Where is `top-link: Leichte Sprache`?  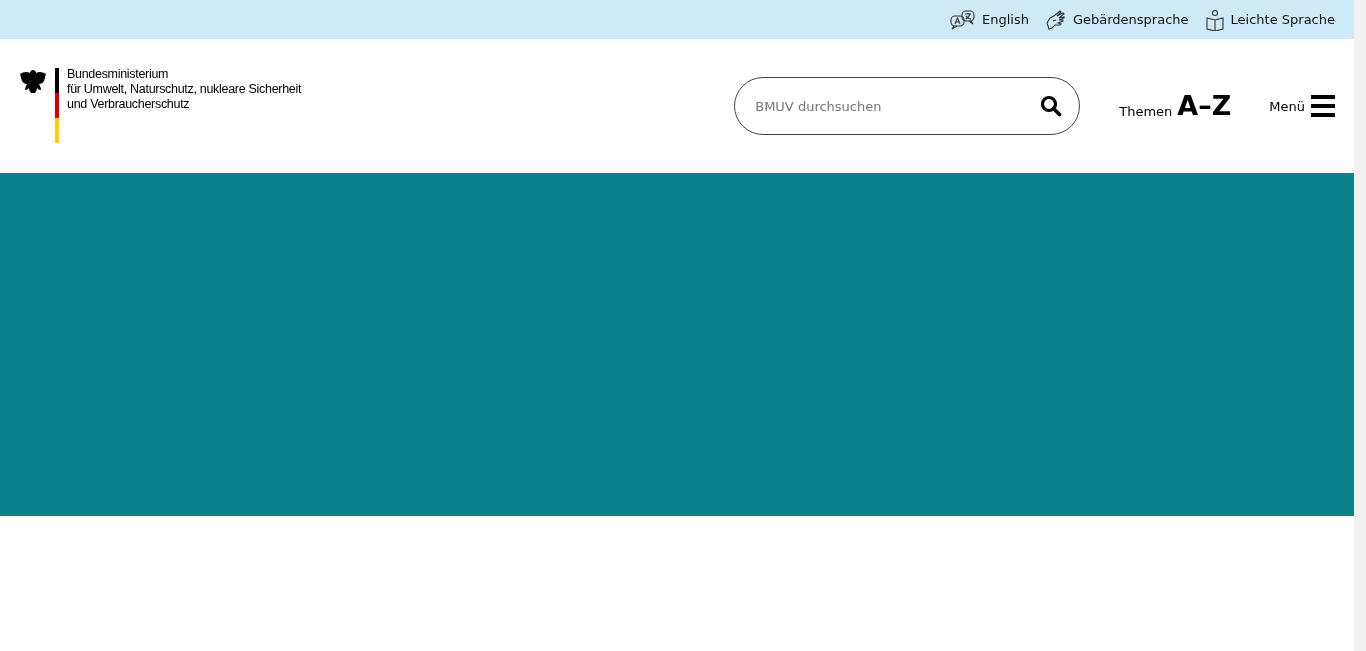
top-link: Leichte Sprache is located at coordinates (1269, 19).